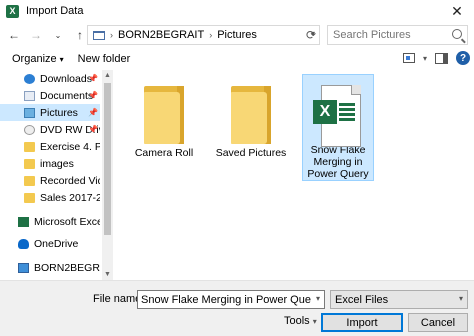 The image size is (474, 336). Describe the element at coordinates (237, 11) in the screenshot. I see `title-bar: X Import Data ✕` at that location.